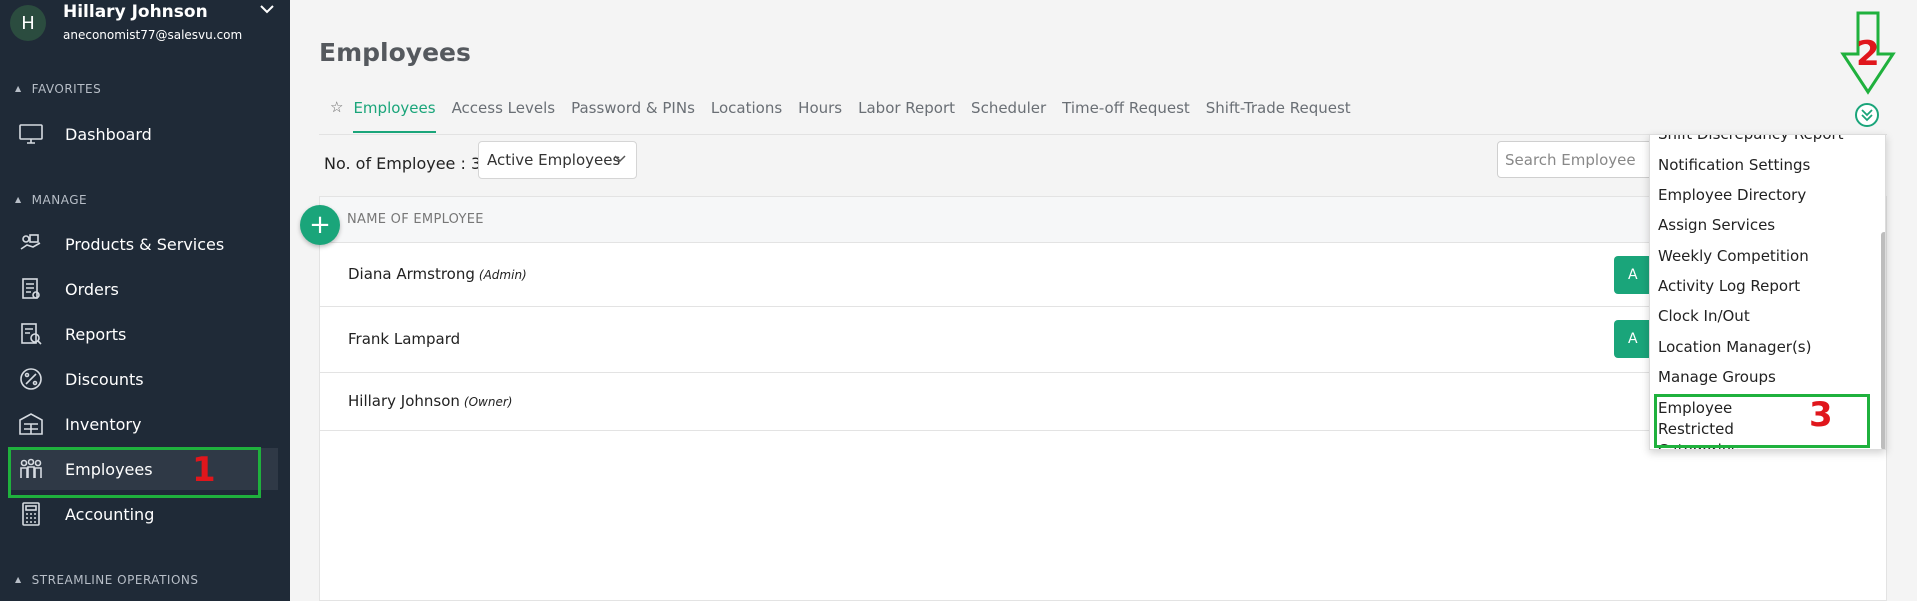 The width and height of the screenshot is (1917, 601). I want to click on reports-icon, so click(31, 334).